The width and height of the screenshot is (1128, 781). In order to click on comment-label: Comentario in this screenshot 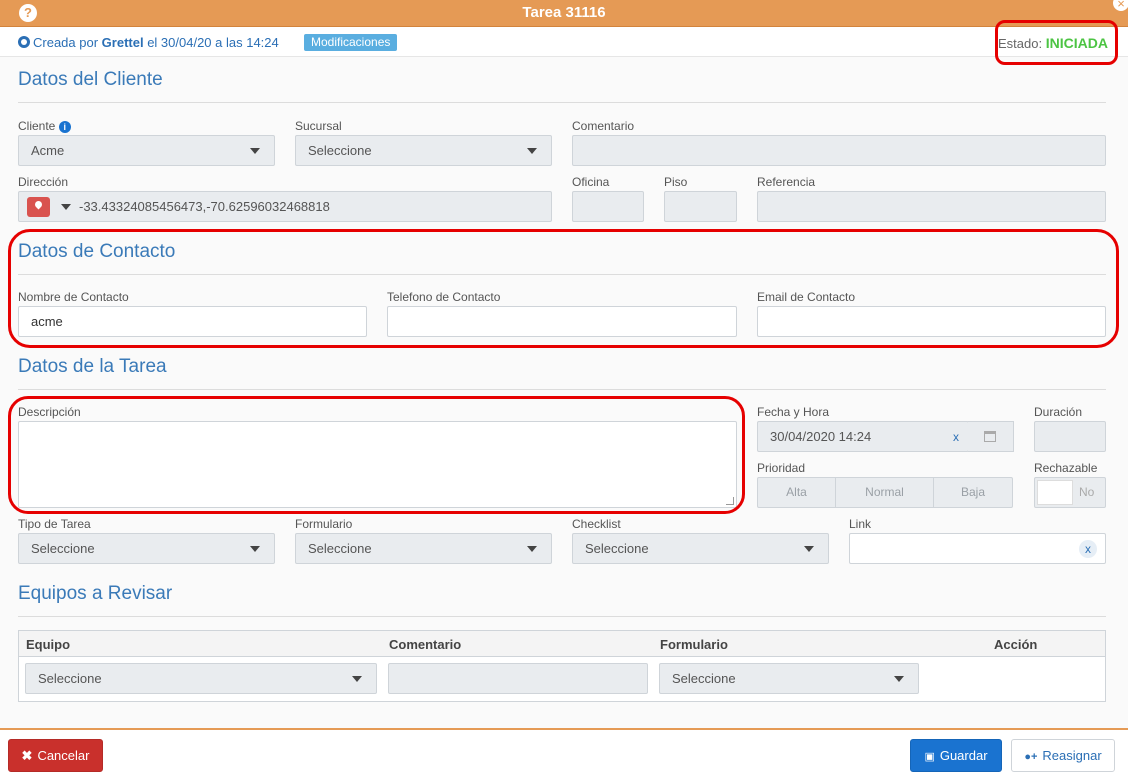, I will do `click(603, 126)`.